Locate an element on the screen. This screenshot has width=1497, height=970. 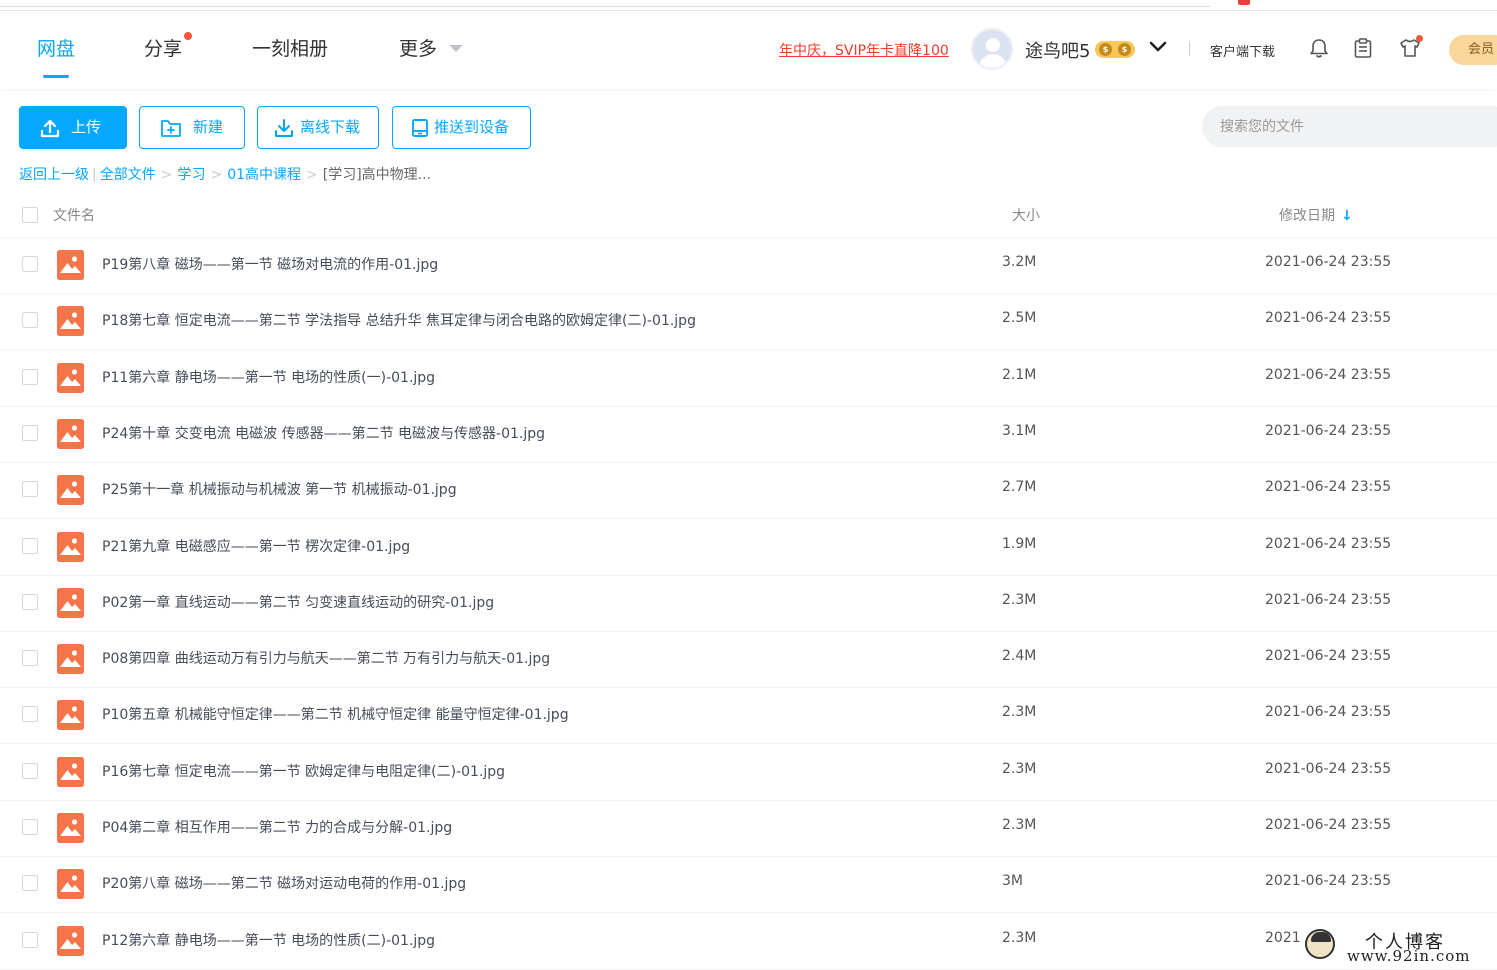
bell-icon is located at coordinates (1319, 48).